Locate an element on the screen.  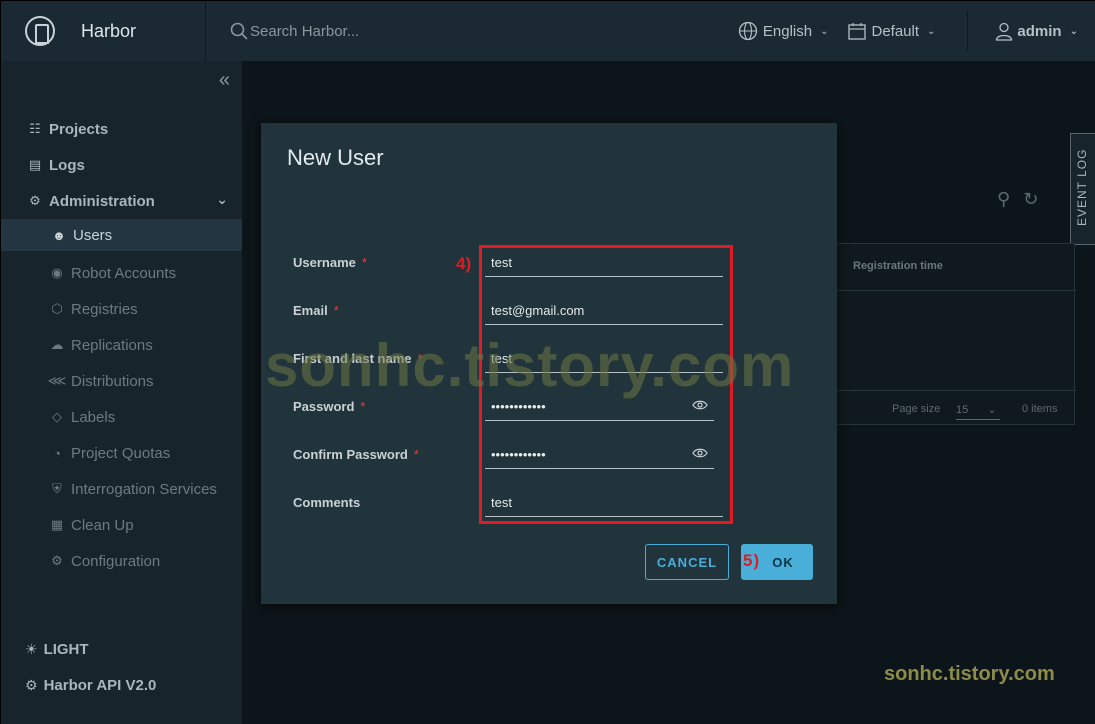
event-log-label: EVENT LOG is located at coordinates (1082, 187).